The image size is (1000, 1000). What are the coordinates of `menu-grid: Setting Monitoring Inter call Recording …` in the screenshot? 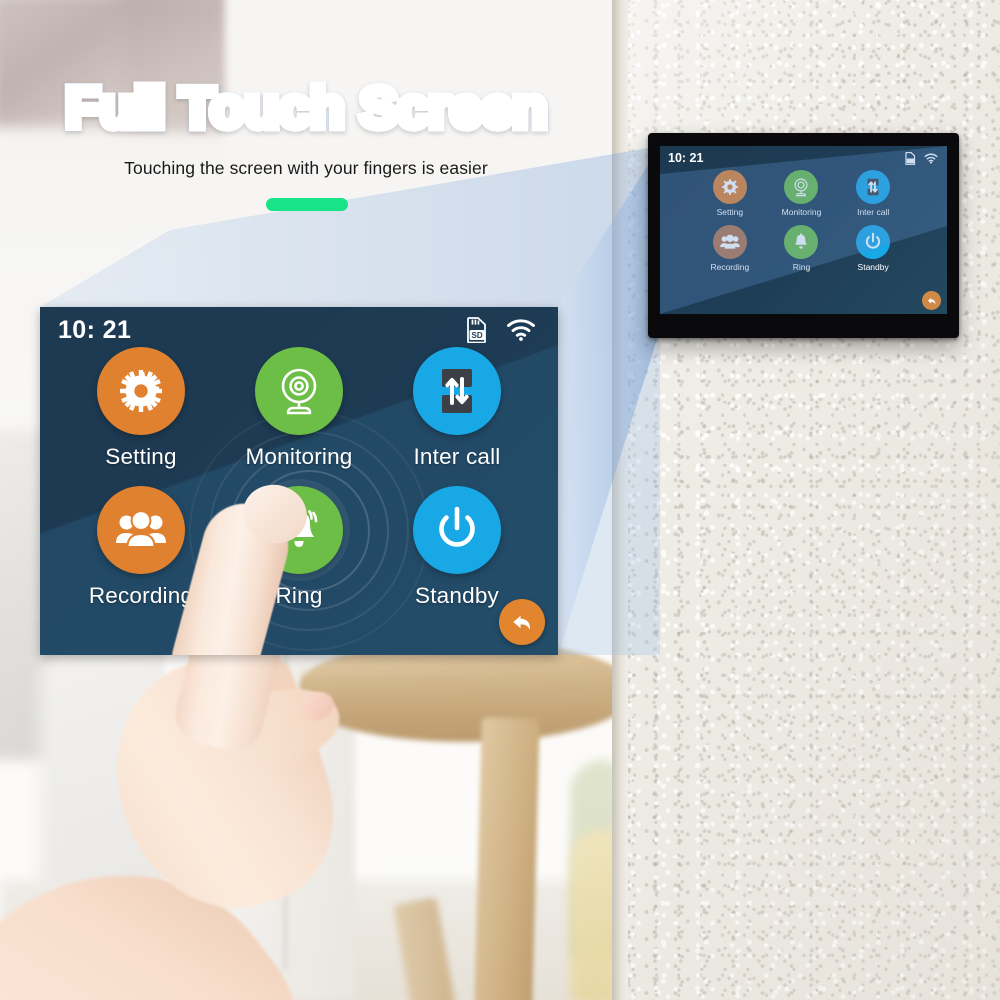 It's located at (299, 478).